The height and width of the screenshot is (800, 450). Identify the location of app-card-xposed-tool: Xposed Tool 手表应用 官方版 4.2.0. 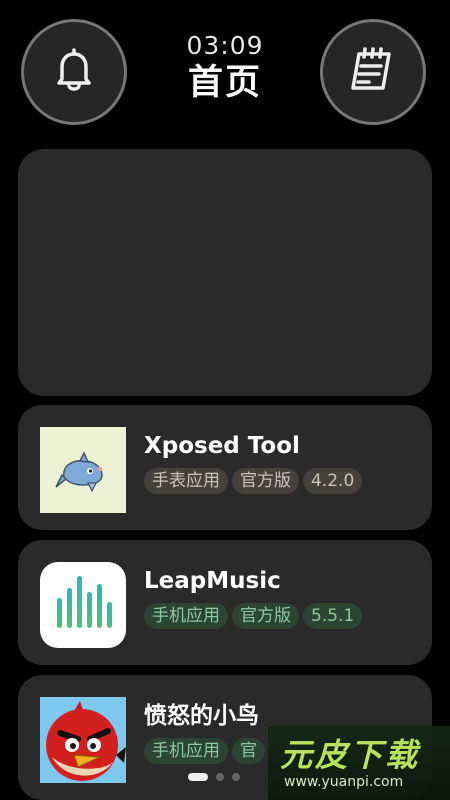
(225, 467).